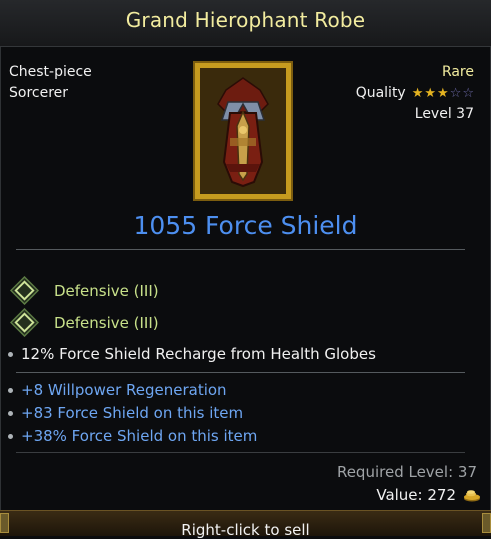  What do you see at coordinates (39, 93) in the screenshot?
I see `item-class: Sorcerer` at bounding box center [39, 93].